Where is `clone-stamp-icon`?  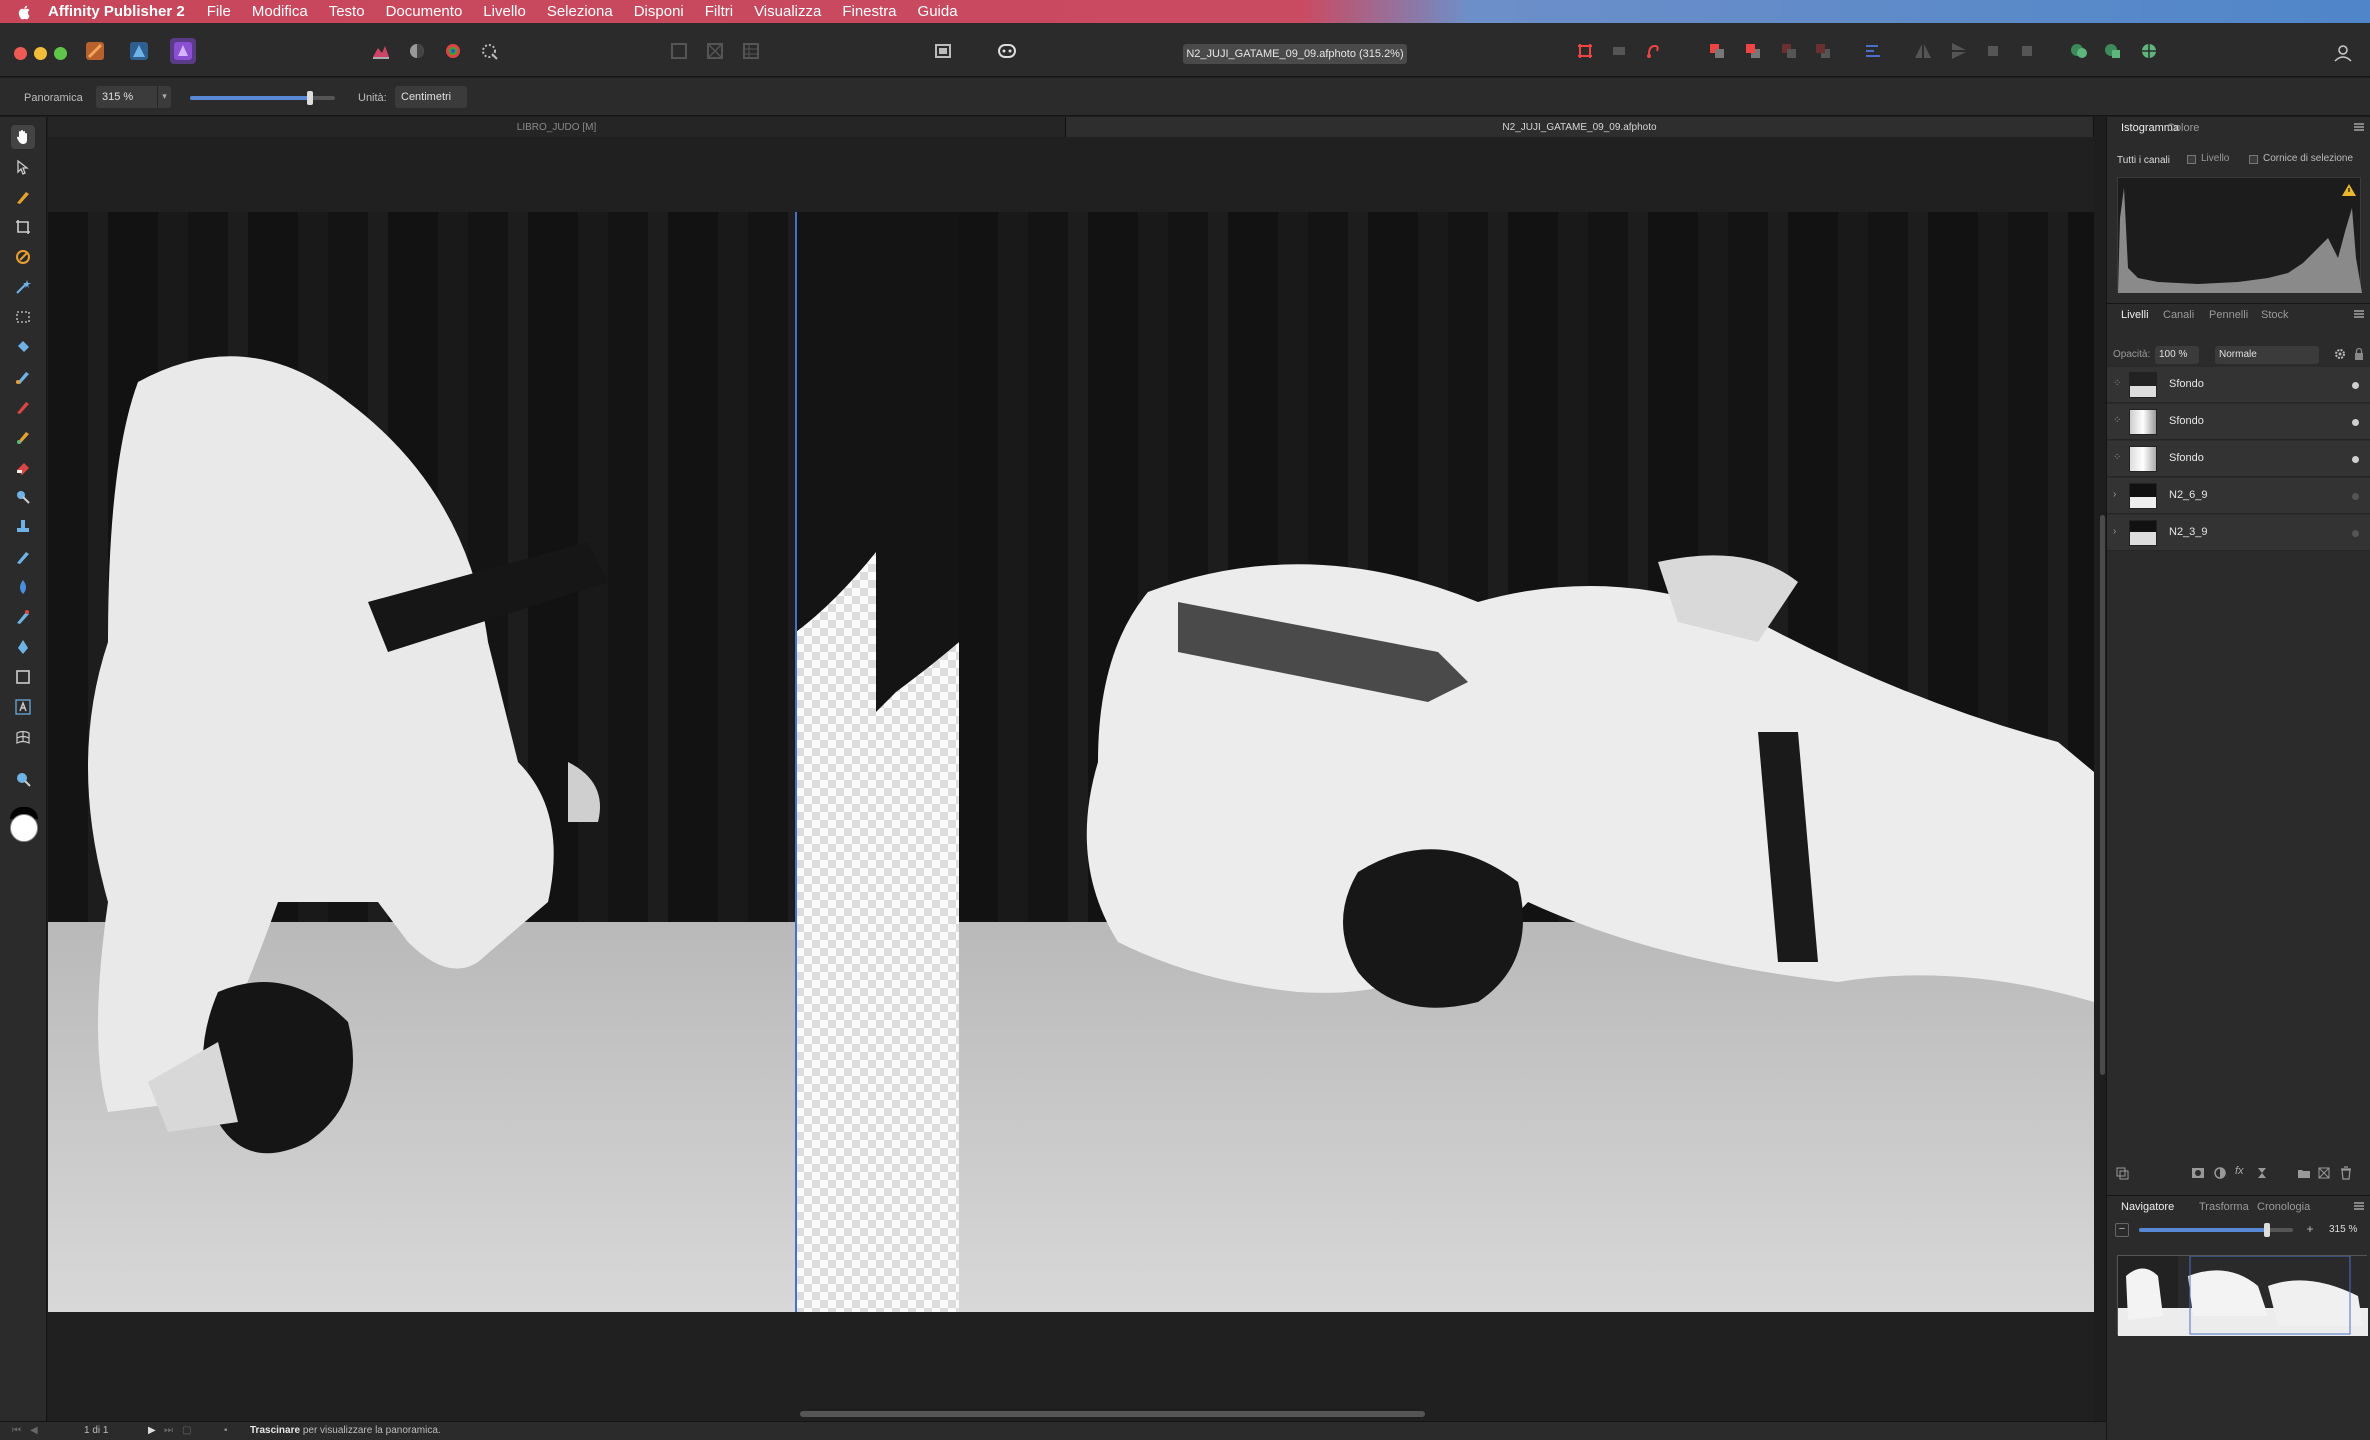
clone-stamp-icon is located at coordinates (23, 527).